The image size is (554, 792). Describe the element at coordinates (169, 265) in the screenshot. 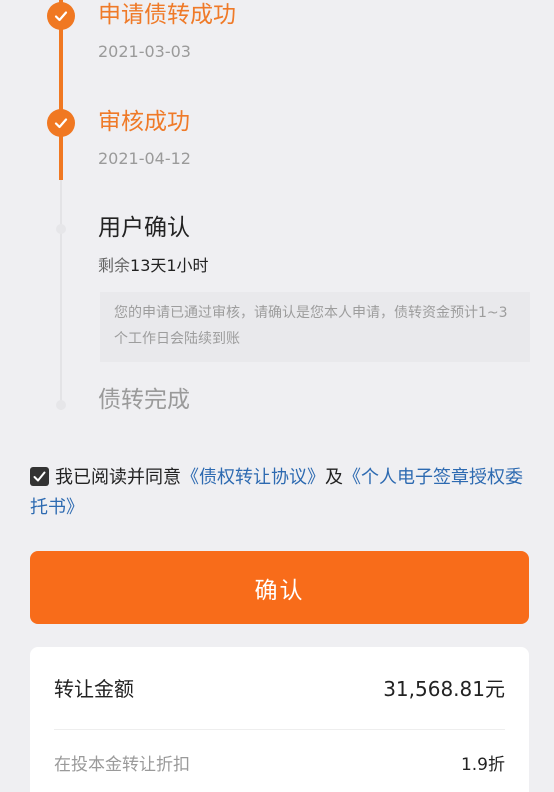

I see `remaining-value: 13天1小时` at that location.